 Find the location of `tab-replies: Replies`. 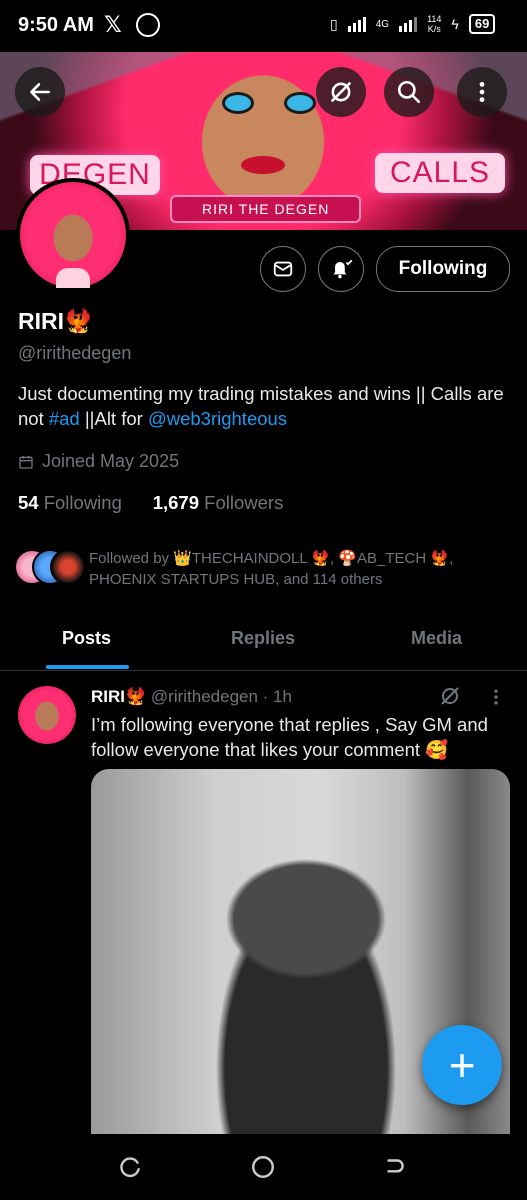

tab-replies: Replies is located at coordinates (263, 638).